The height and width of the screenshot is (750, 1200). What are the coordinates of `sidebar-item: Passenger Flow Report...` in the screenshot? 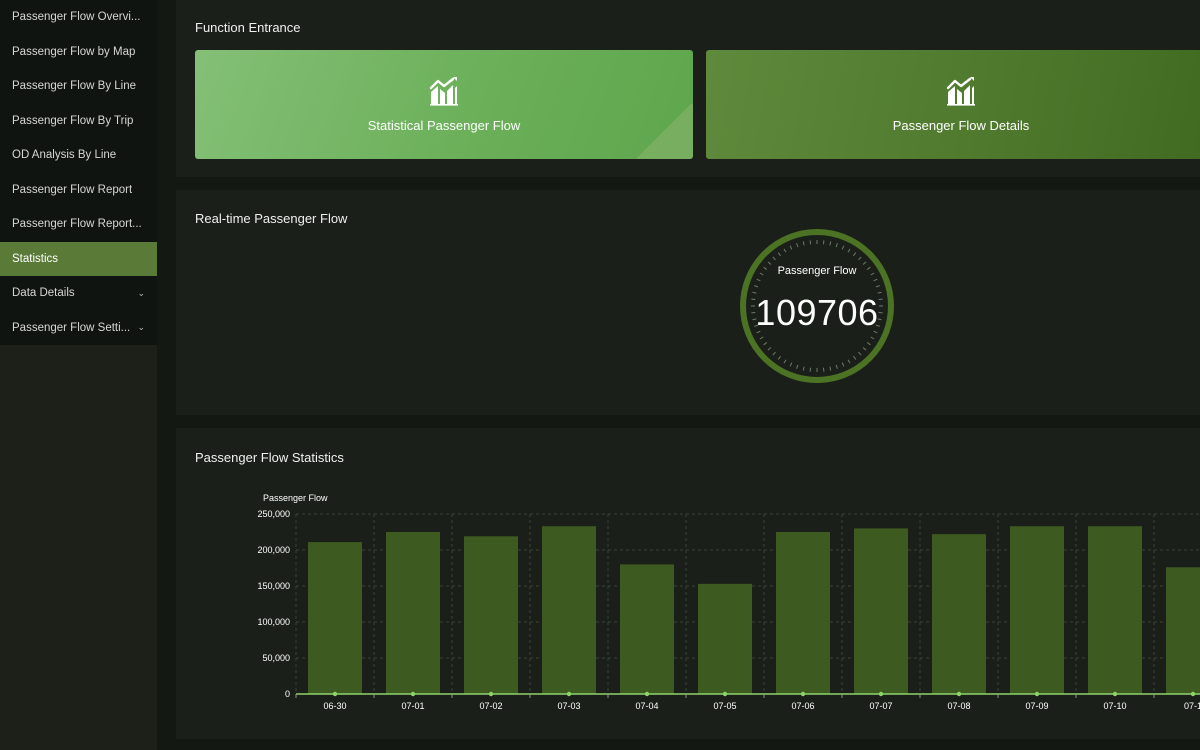 It's located at (78, 224).